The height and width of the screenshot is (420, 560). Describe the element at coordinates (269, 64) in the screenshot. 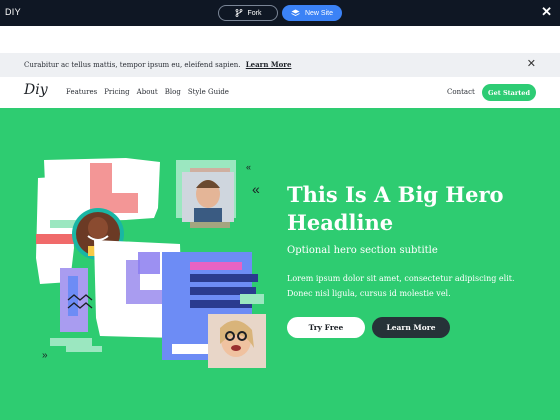

I see `announcement-learn-more-link: Learn More` at that location.